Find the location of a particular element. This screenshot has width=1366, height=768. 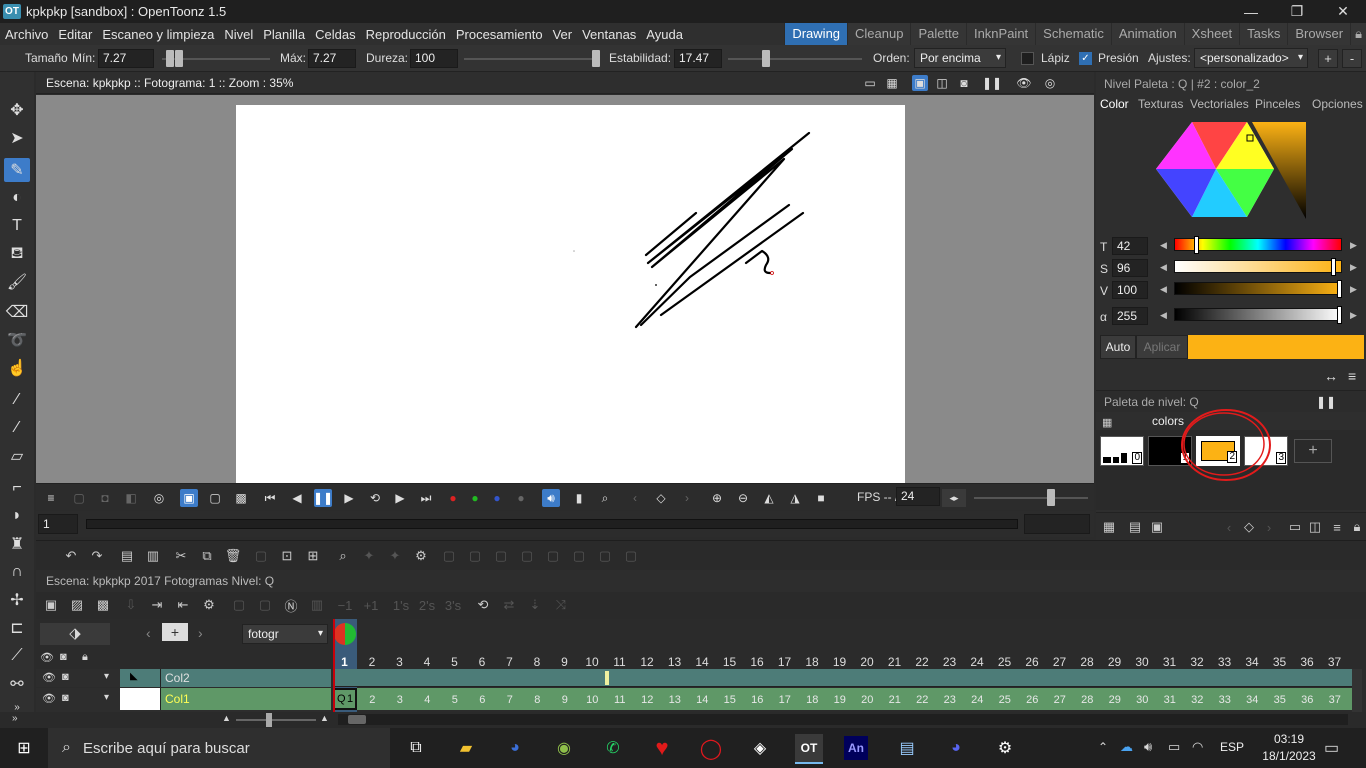

stability-knob is located at coordinates (766, 58).